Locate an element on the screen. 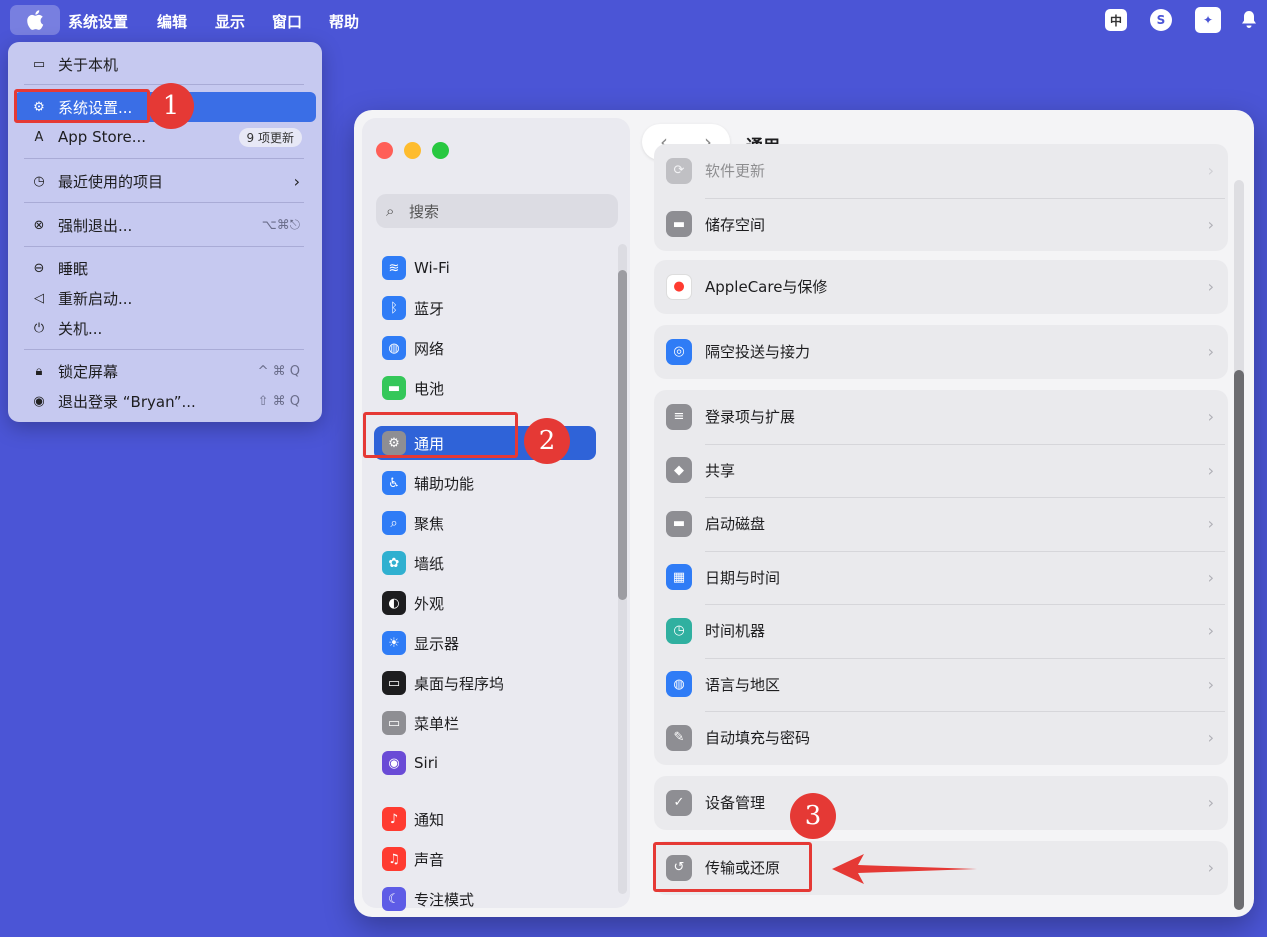 The image size is (1267, 937). flower-icon: ✿ is located at coordinates (394, 563).